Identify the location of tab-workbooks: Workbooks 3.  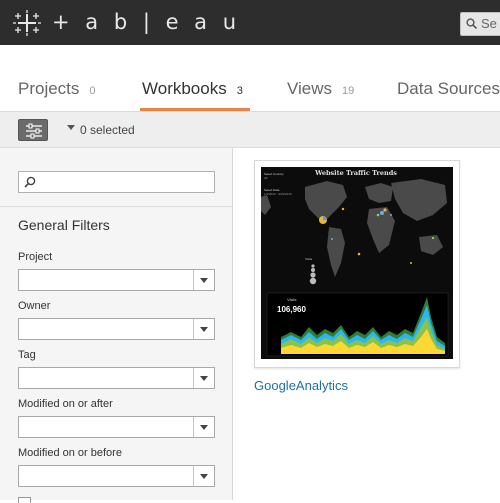
(192, 89).